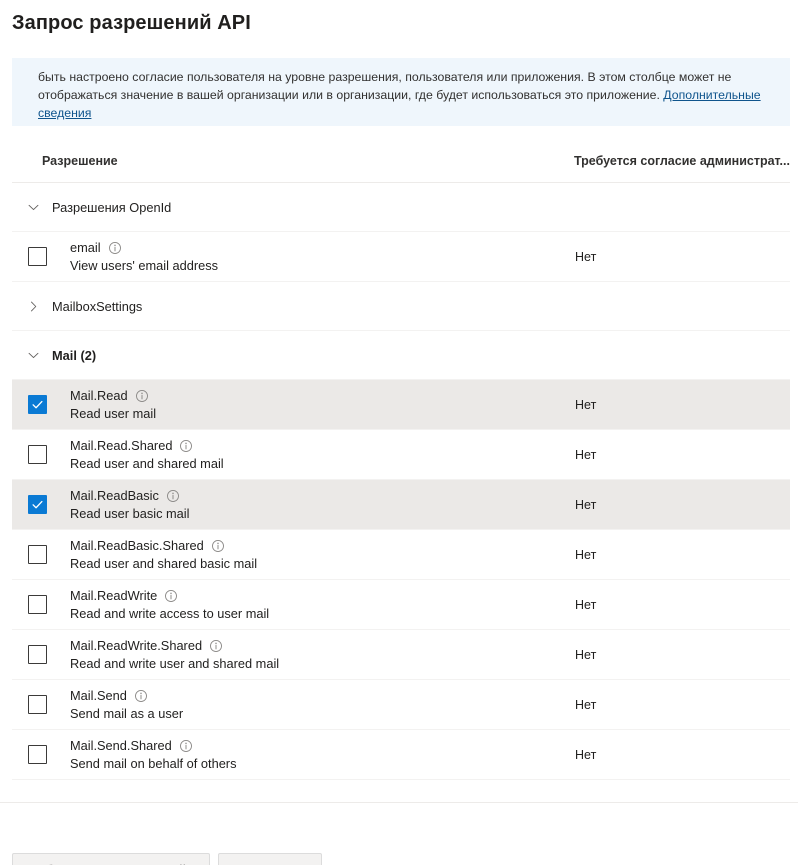  What do you see at coordinates (97, 306) in the screenshot?
I see `permission-group-label: MailboxSettings` at bounding box center [97, 306].